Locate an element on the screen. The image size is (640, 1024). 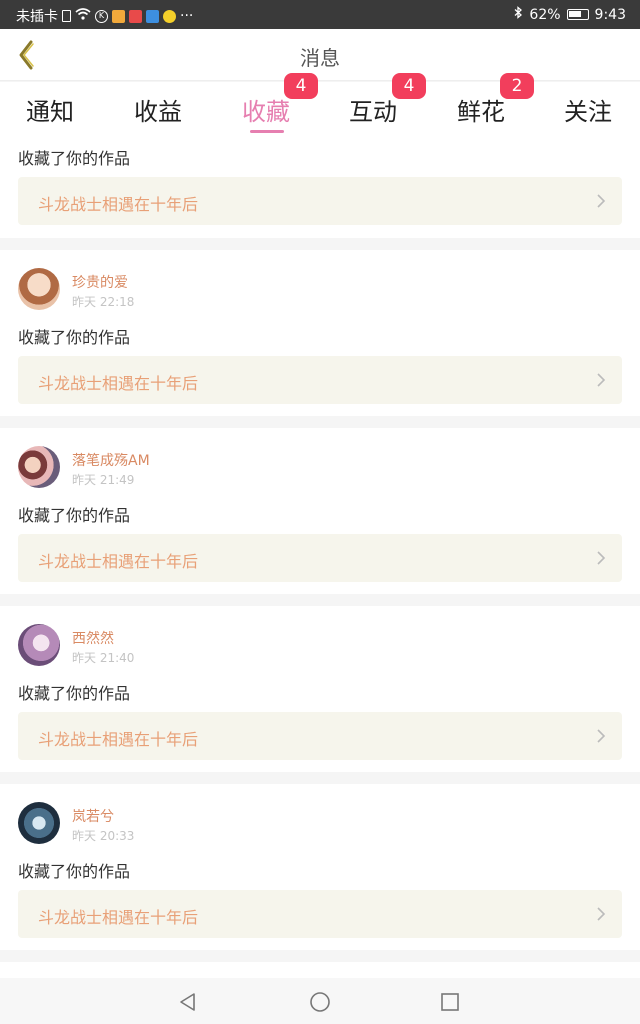
tab-label: 收益 is located at coordinates (158, 112).